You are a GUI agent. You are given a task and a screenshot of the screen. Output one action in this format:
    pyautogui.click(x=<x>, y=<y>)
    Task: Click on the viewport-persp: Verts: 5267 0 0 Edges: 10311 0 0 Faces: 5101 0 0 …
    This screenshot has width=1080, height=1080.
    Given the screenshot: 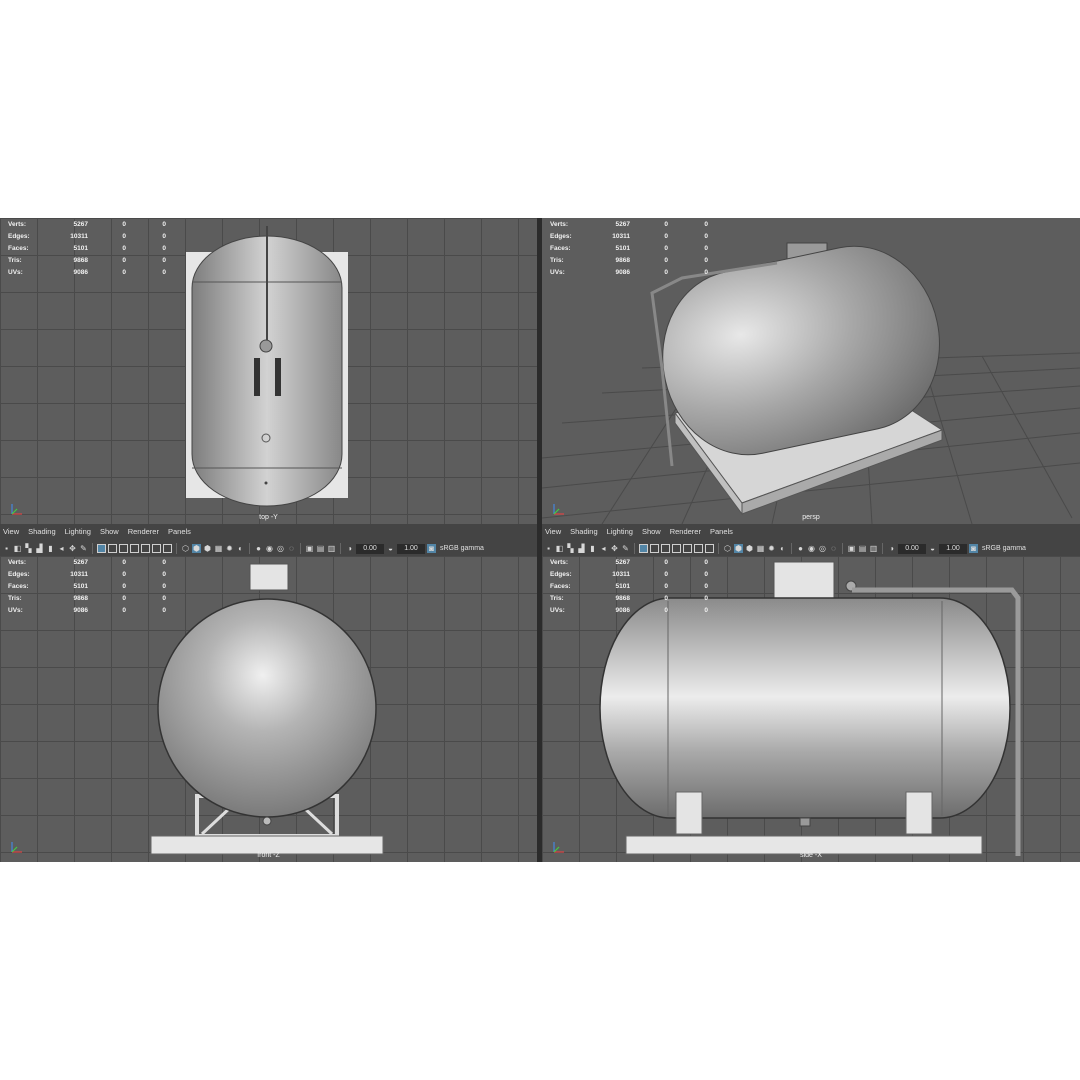 What is the action you would take?
    pyautogui.click(x=811, y=371)
    